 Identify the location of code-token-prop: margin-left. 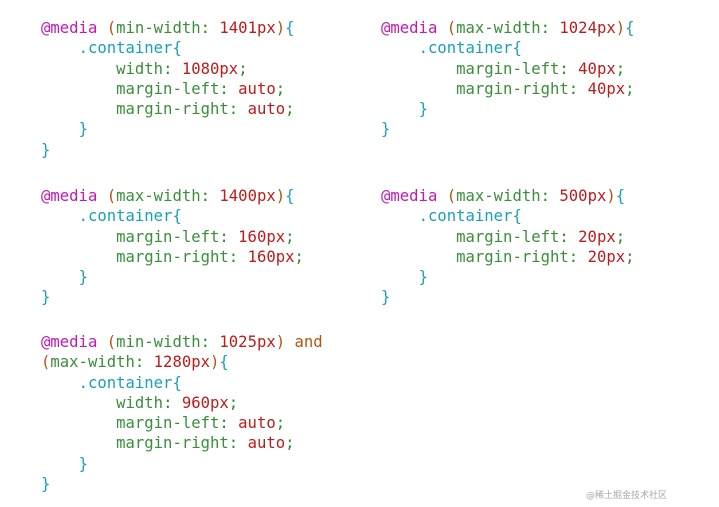
(168, 88).